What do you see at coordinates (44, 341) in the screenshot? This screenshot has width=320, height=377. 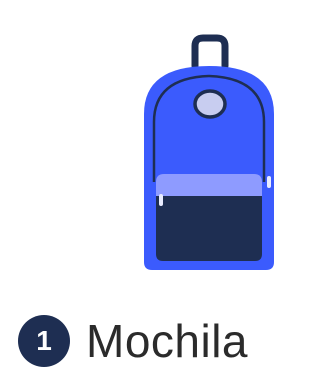 I see `number-badge: 1` at bounding box center [44, 341].